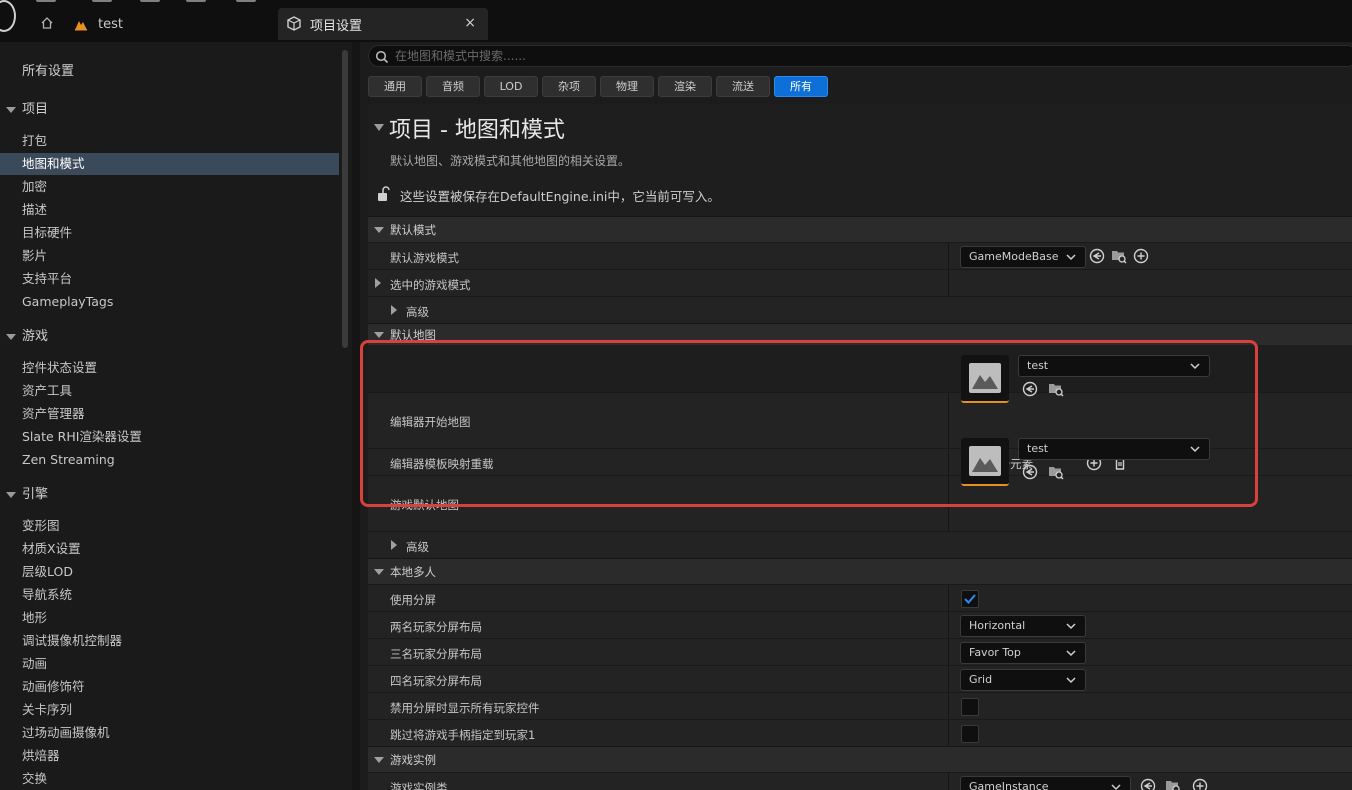  Describe the element at coordinates (860, 309) in the screenshot. I see `row-default-modes-advanced: 高级` at that location.